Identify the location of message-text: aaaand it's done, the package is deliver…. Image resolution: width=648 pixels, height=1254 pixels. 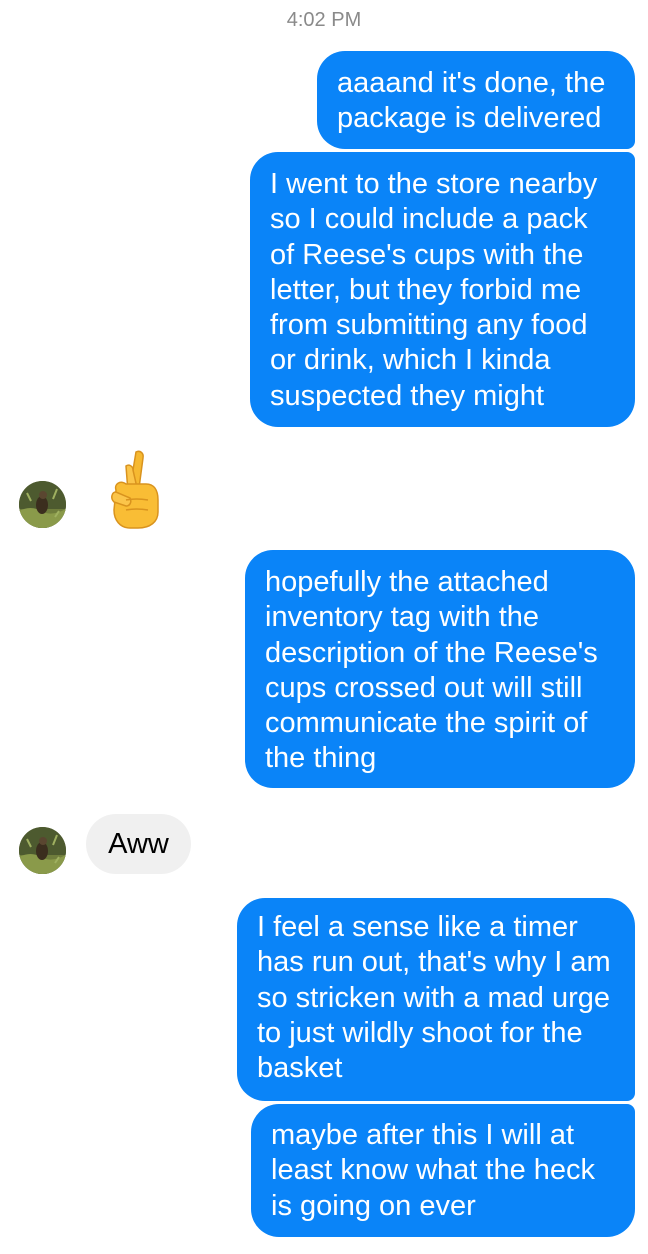
(471, 101).